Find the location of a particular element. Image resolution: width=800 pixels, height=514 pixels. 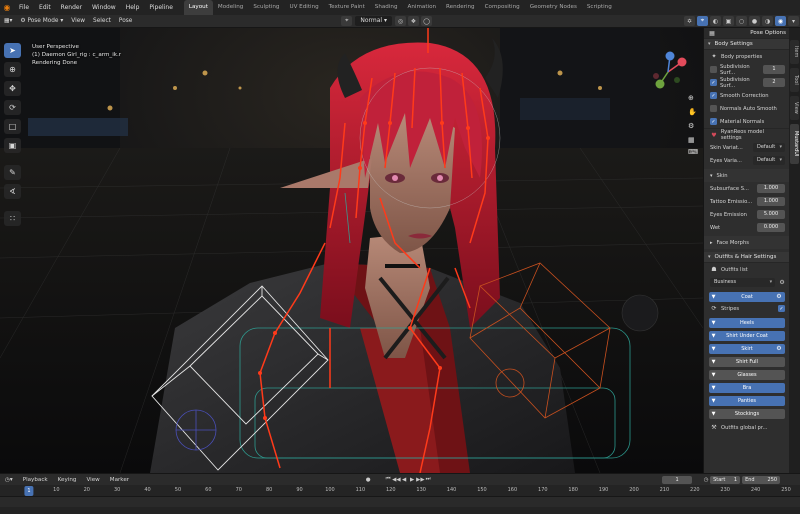

smooth-correction-checkbox: ✓ is located at coordinates (713, 95).